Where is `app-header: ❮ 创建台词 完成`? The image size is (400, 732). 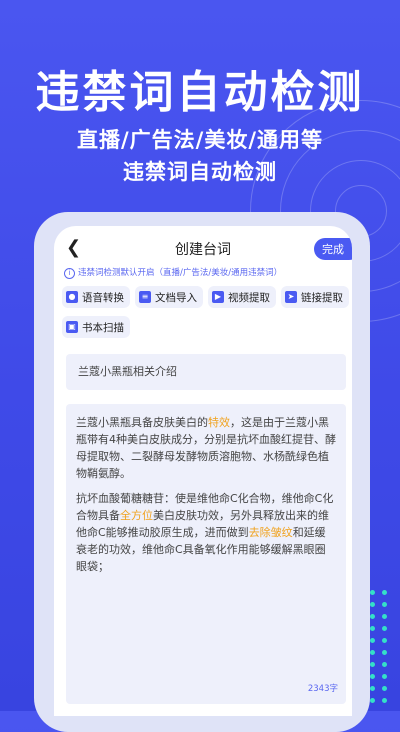 app-header: ❮ 创建台词 完成 is located at coordinates (203, 248).